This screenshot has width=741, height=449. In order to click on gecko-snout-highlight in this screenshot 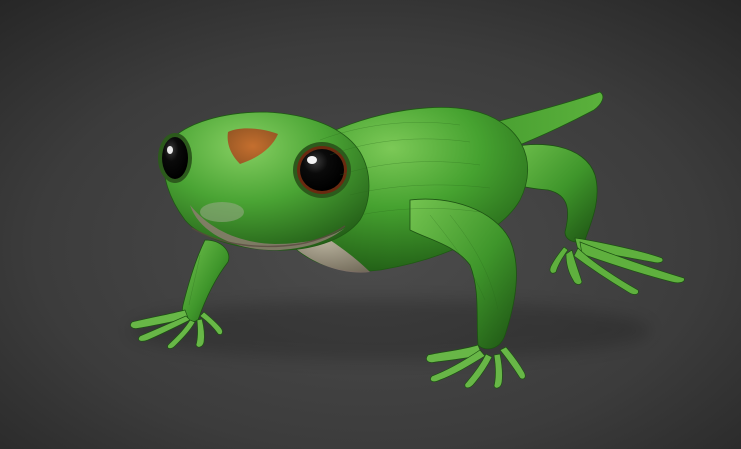, I will do `click(222, 212)`.